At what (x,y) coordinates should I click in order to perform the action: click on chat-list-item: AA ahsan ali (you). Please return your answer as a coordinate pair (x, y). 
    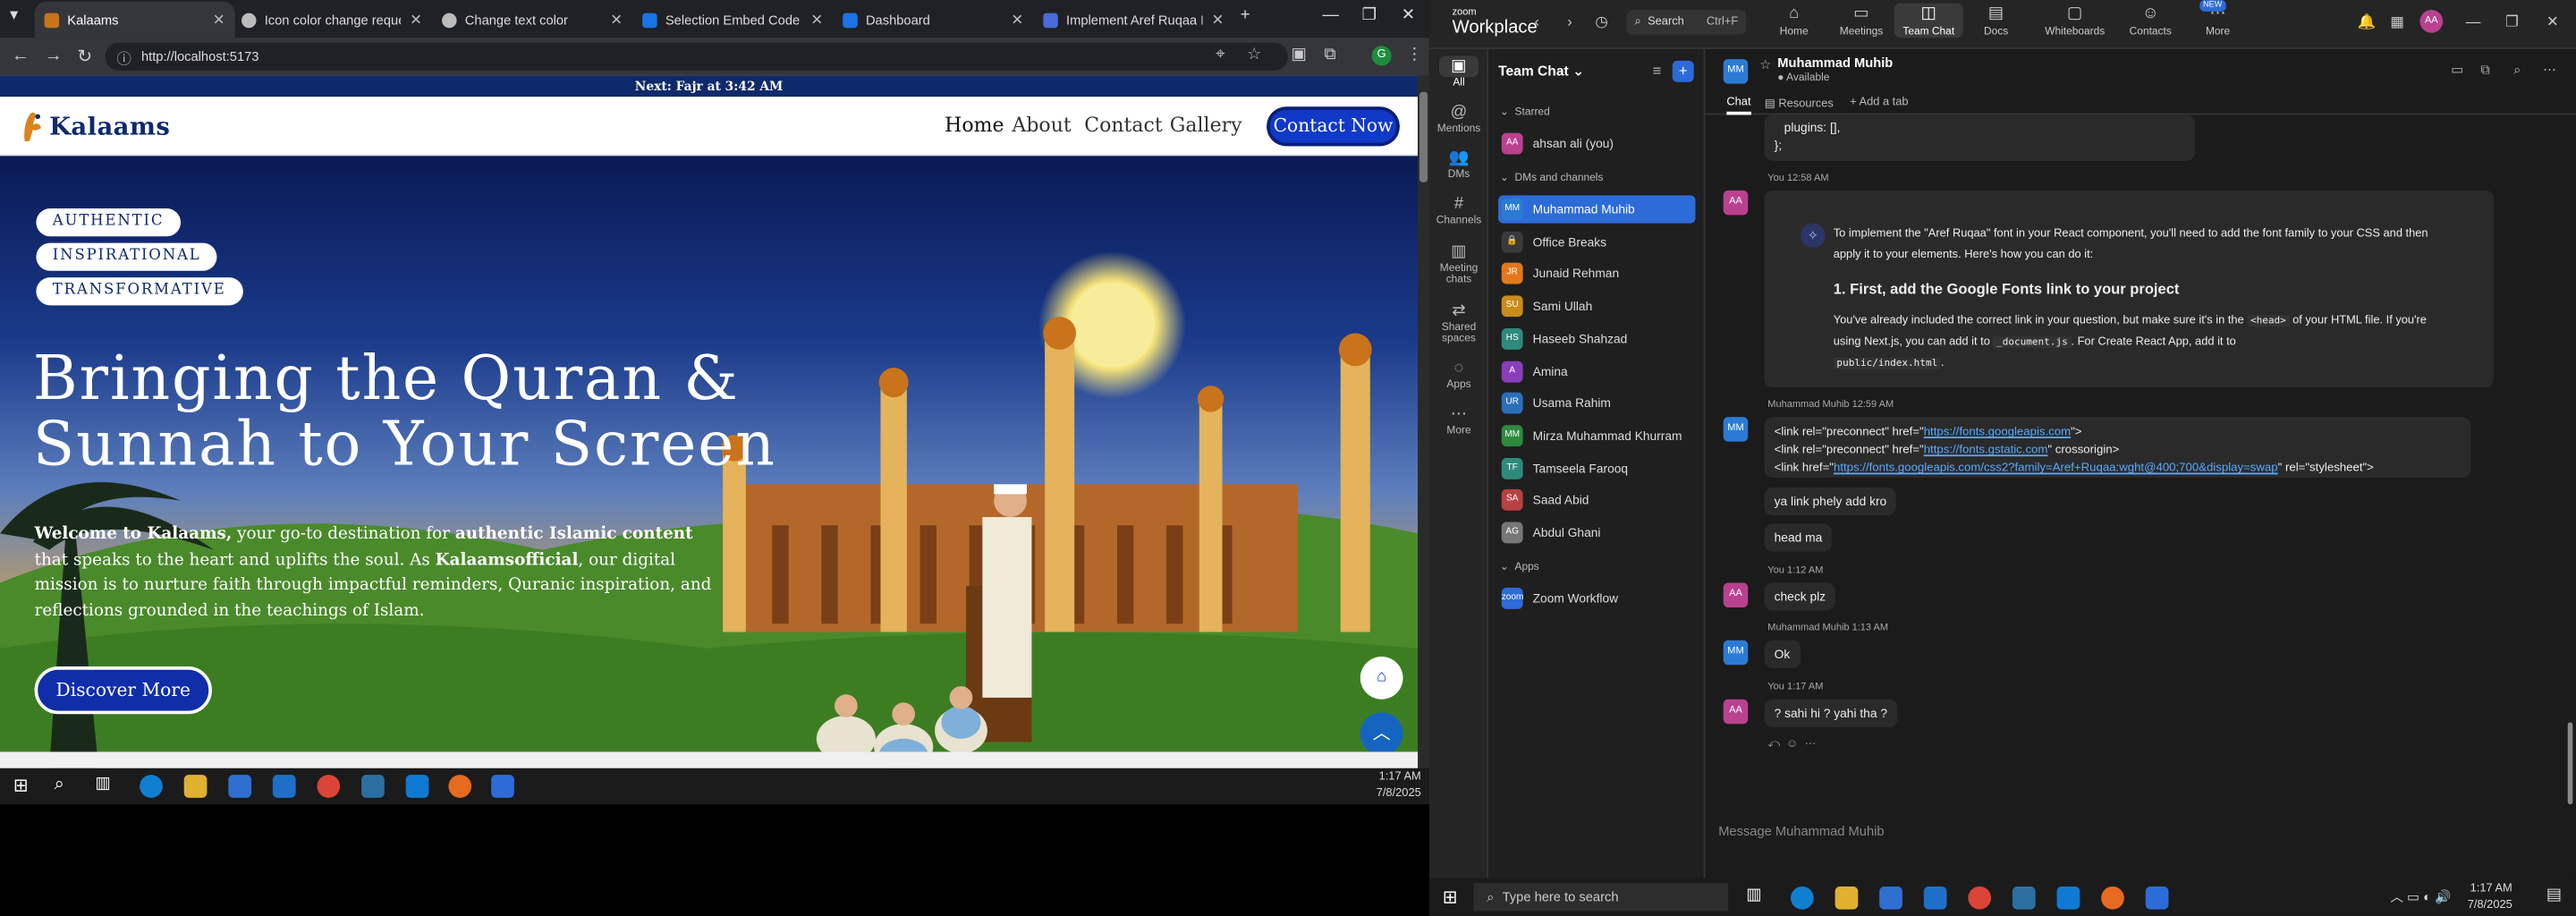
    Looking at the image, I should click on (1596, 143).